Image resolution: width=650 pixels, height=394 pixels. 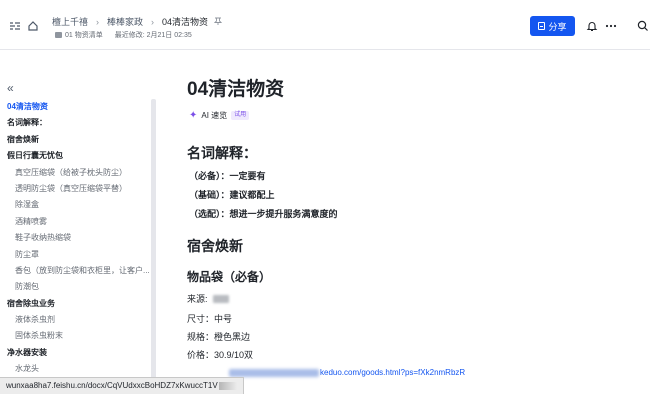 I want to click on term-line: （选配）：想进一步提升服务满意度的, so click(x=263, y=213).